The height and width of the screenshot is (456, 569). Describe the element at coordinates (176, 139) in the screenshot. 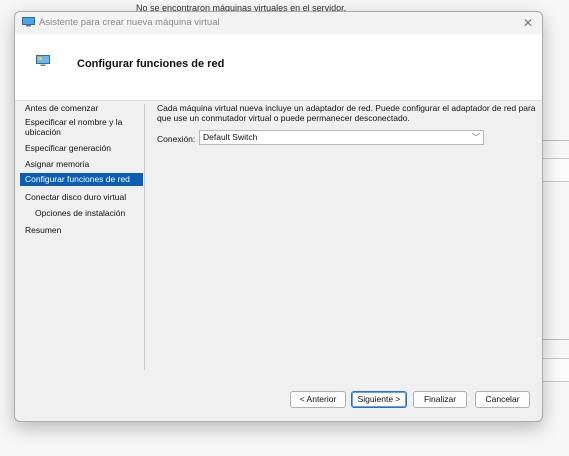

I see `connection-label: Conexión:` at that location.